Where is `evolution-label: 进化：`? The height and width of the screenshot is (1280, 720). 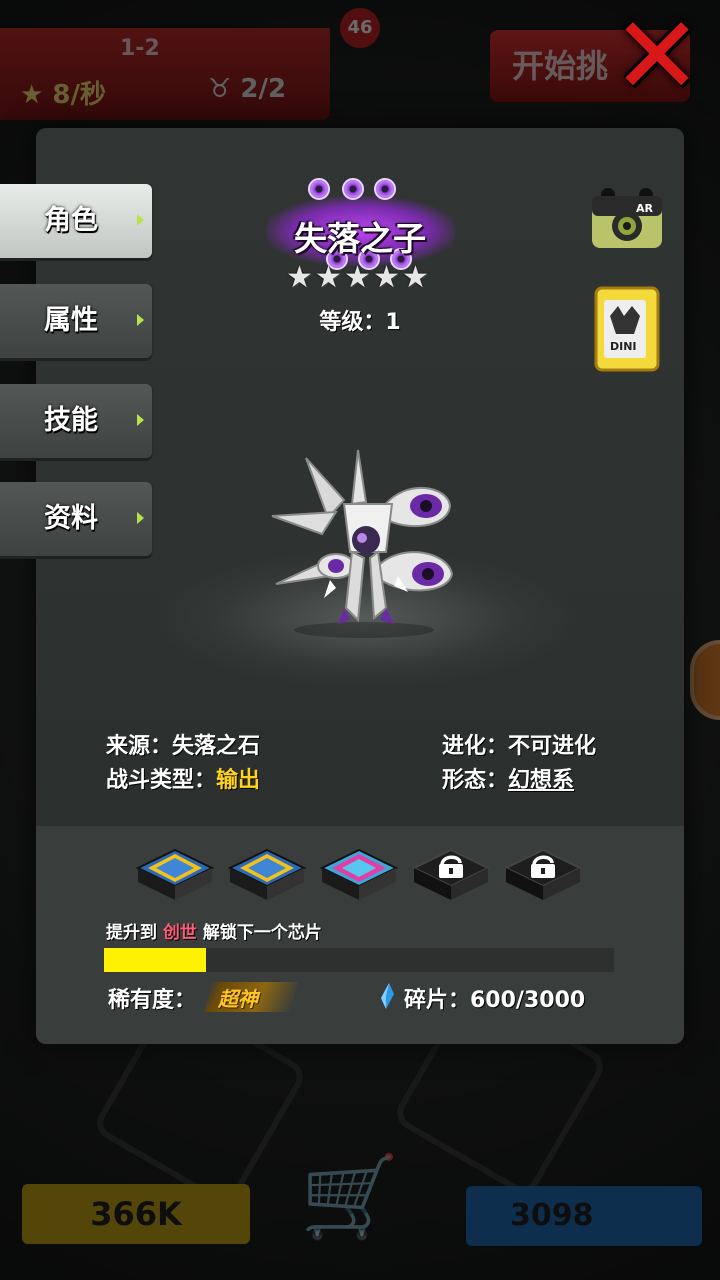 evolution-label: 进化： is located at coordinates (475, 746).